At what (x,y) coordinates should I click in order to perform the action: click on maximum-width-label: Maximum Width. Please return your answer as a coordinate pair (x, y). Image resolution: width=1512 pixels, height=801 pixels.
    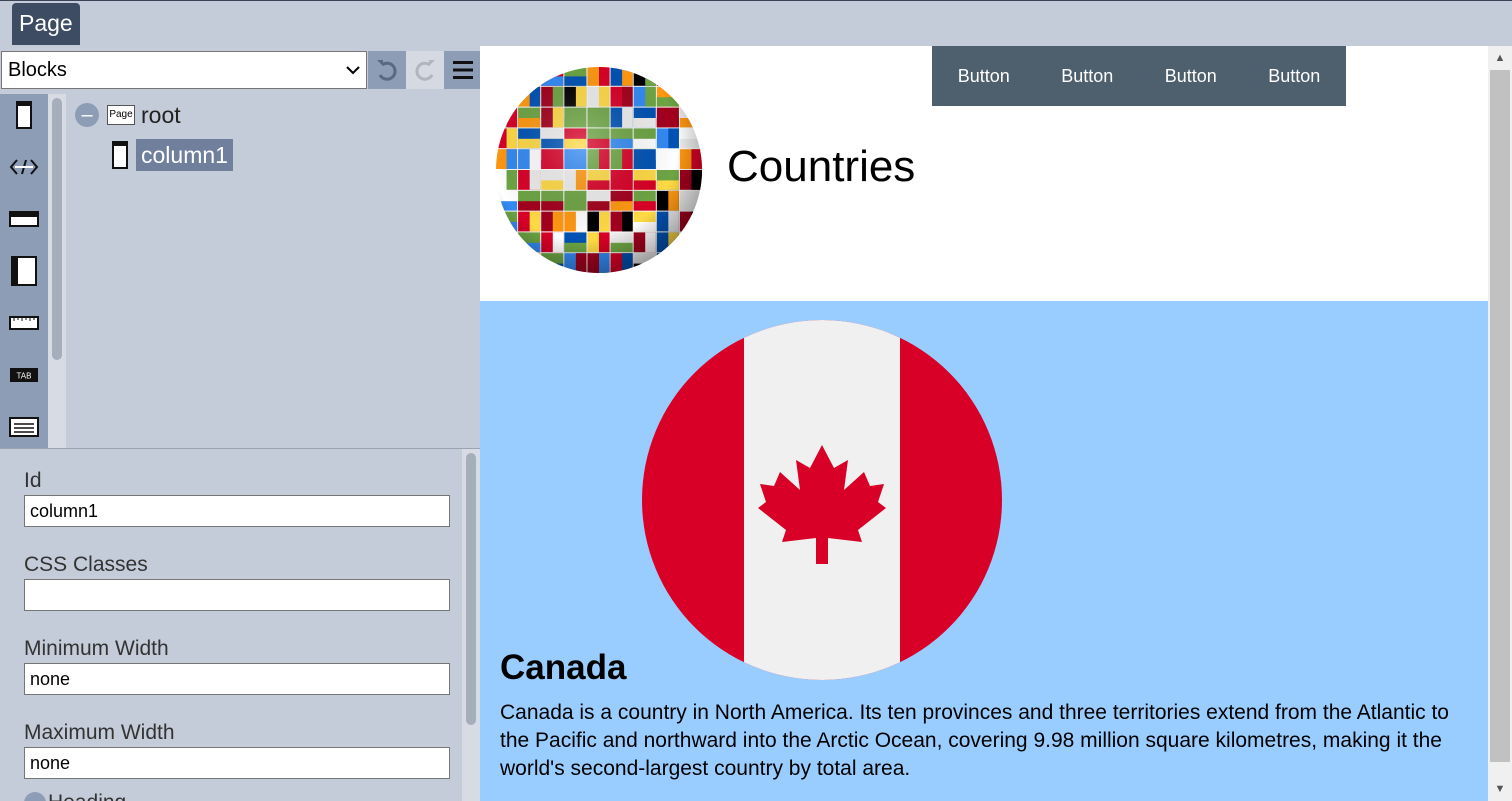
    Looking at the image, I should click on (99, 732).